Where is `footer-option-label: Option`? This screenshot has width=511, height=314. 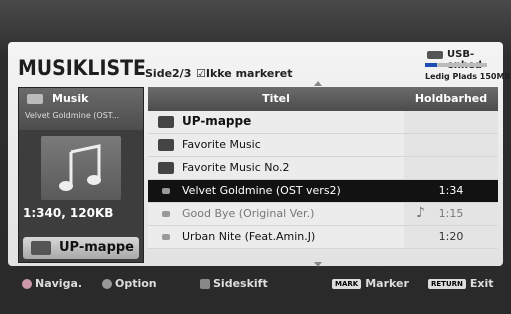
footer-option-label: Option is located at coordinates (136, 283).